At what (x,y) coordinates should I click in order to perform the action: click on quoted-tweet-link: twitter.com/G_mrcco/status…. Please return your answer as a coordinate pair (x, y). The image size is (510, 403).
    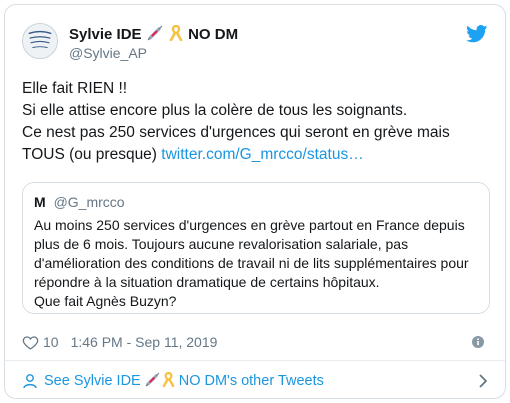
    Looking at the image, I should click on (262, 154).